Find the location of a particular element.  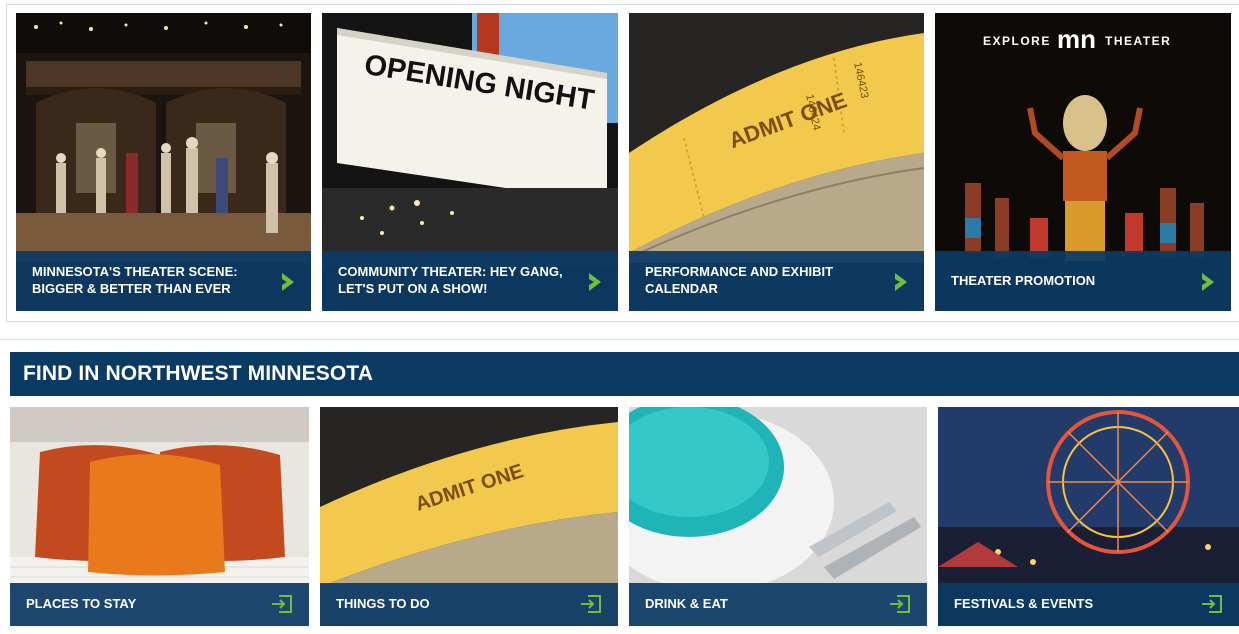

card-title: PLACES TO STAY is located at coordinates (81, 603).